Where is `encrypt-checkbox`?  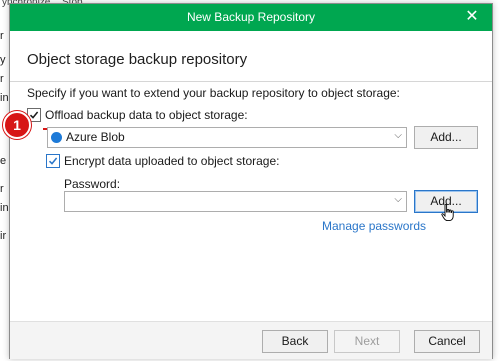 encrypt-checkbox is located at coordinates (53, 161).